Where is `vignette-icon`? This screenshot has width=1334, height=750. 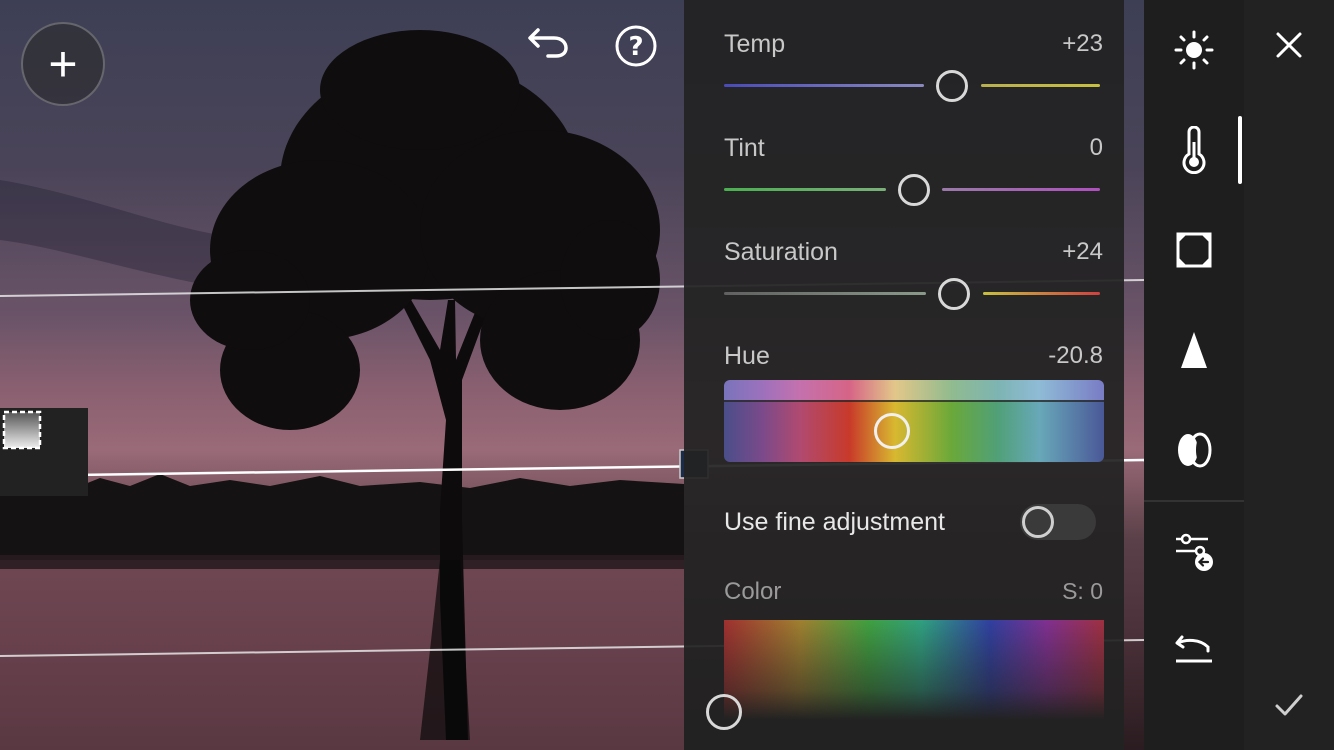 vignette-icon is located at coordinates (1194, 250).